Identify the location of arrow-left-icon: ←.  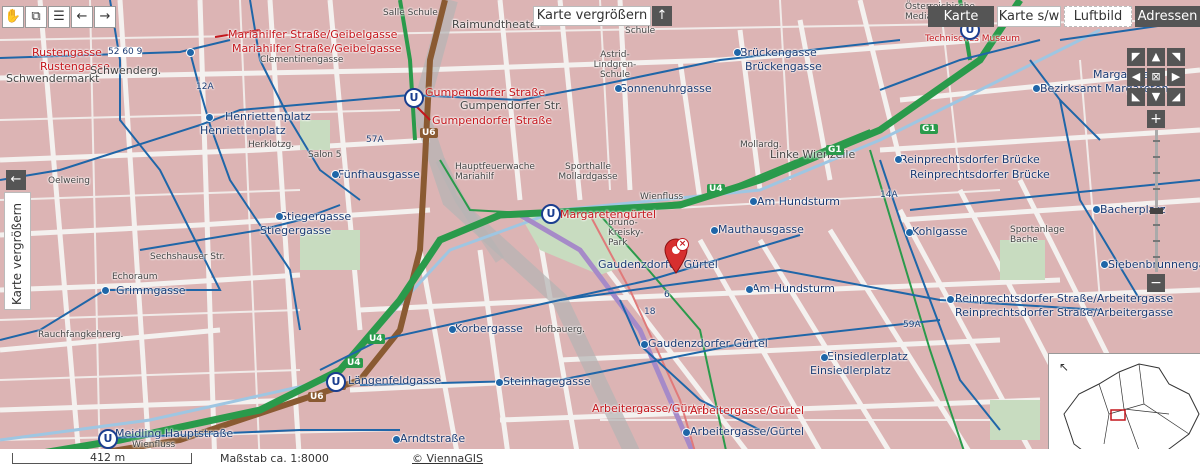
(16, 180).